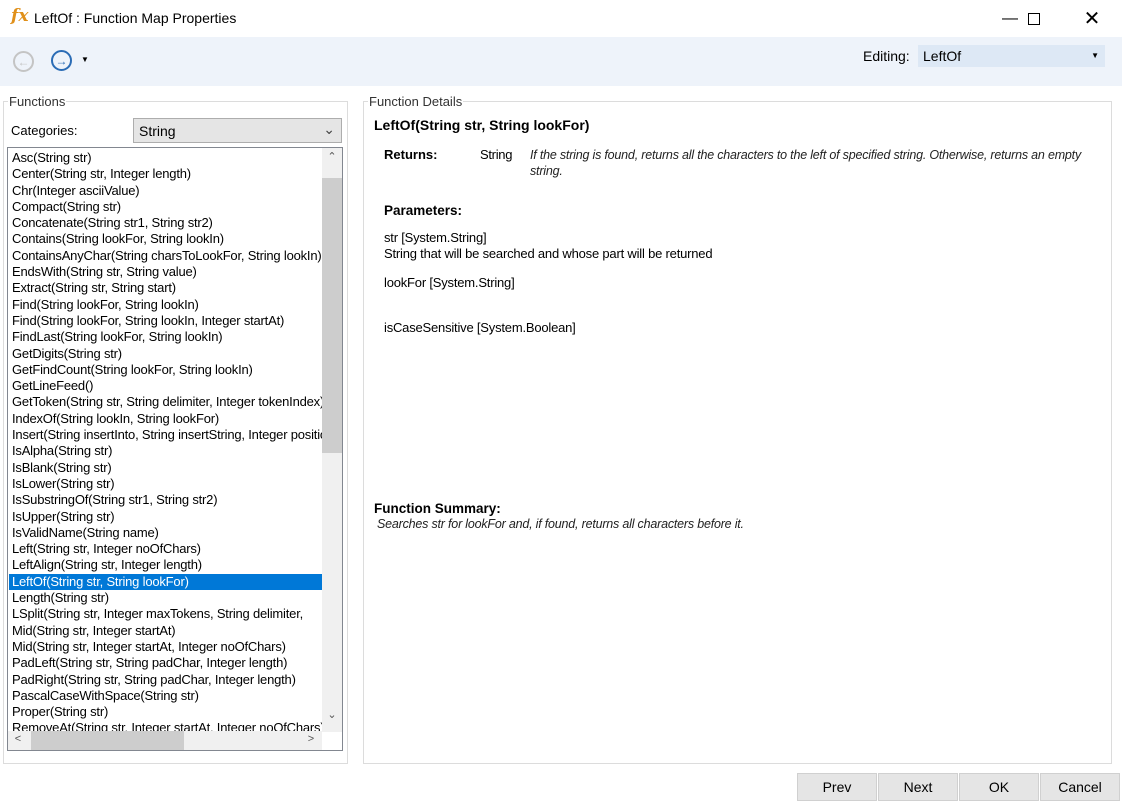 Image resolution: width=1122 pixels, height=801 pixels. I want to click on function-signature: LeftOf(String str, String lookFor), so click(482, 125).